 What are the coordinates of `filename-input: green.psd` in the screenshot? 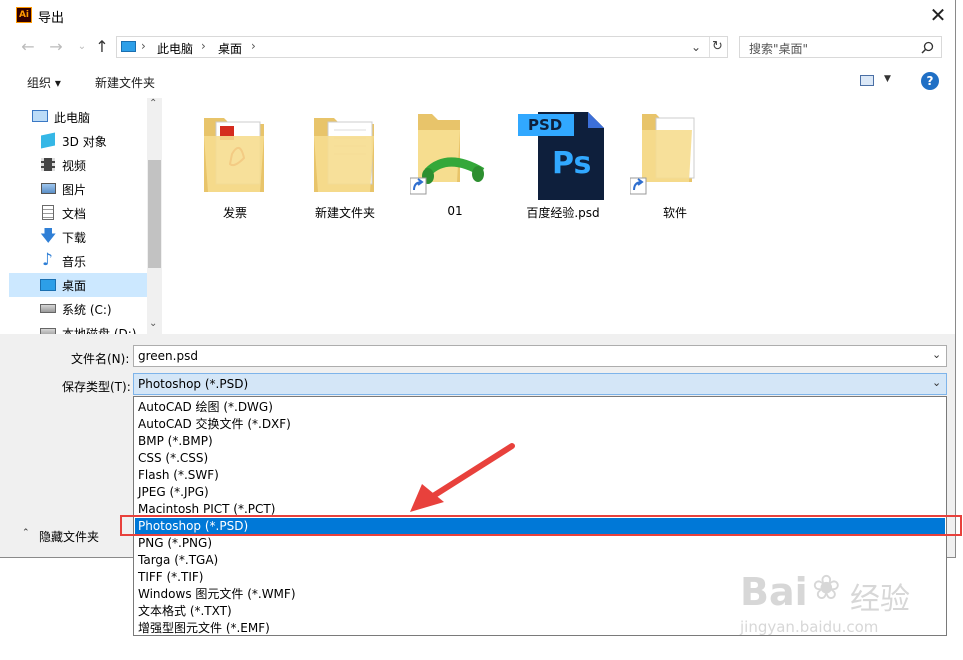 It's located at (168, 356).